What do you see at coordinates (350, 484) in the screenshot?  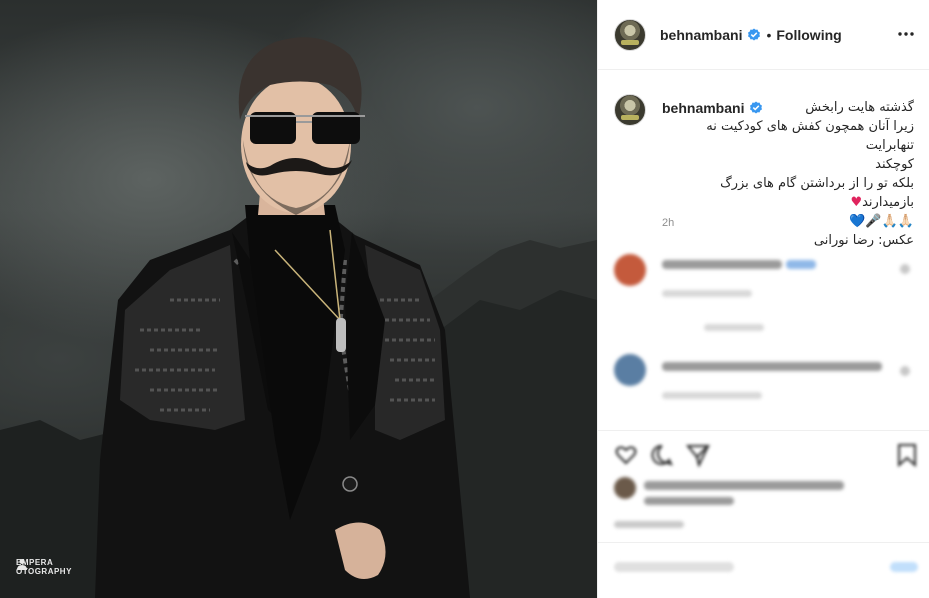 I see `jacket-button` at bounding box center [350, 484].